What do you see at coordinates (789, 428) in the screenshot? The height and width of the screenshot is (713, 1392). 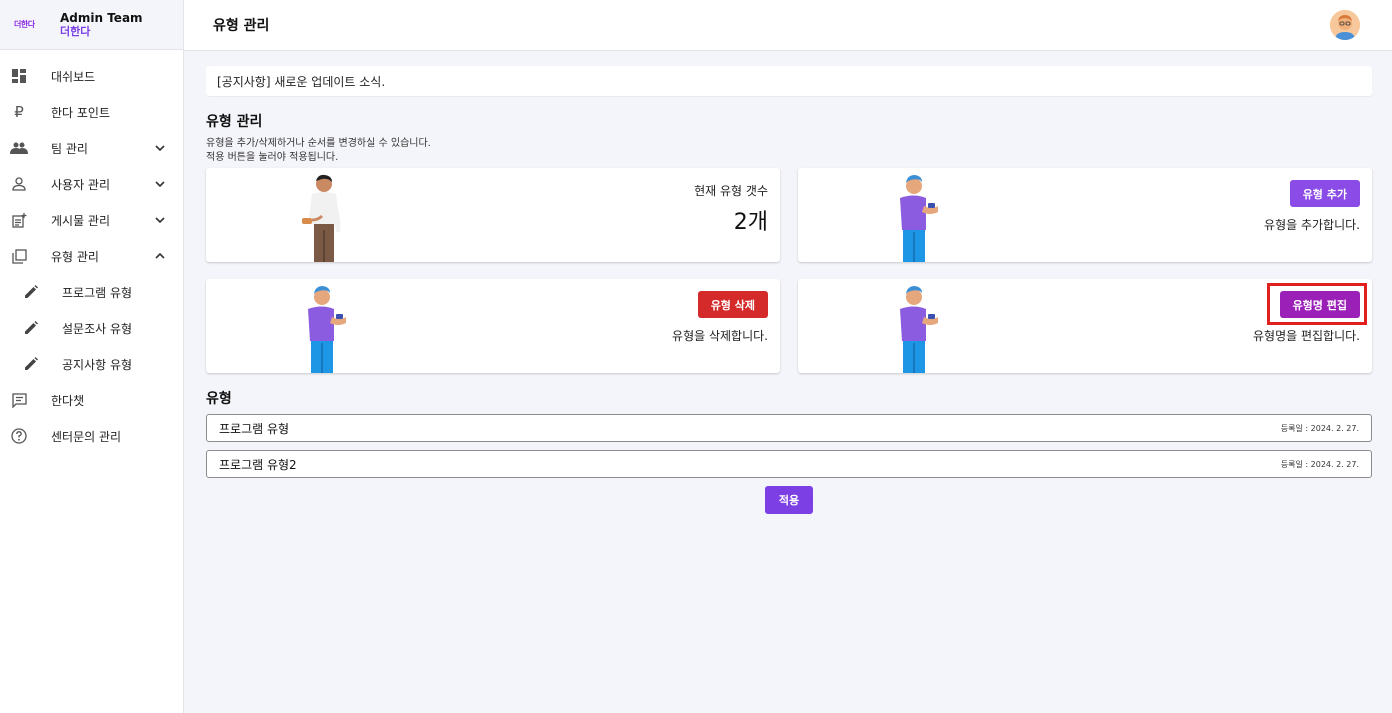 I see `table-row: 프로그램 유형 등록일 : 2024. 2. 27.` at bounding box center [789, 428].